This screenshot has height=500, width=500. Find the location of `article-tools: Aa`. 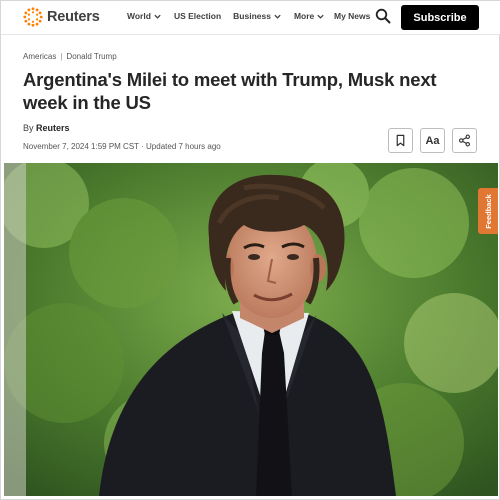

article-tools: Aa is located at coordinates (432, 140).